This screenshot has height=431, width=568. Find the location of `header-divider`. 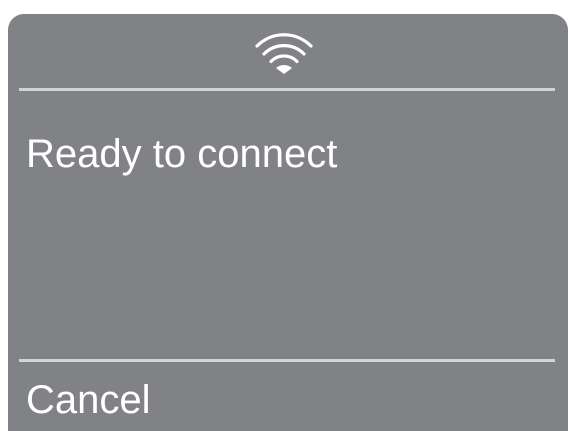

header-divider is located at coordinates (287, 89).